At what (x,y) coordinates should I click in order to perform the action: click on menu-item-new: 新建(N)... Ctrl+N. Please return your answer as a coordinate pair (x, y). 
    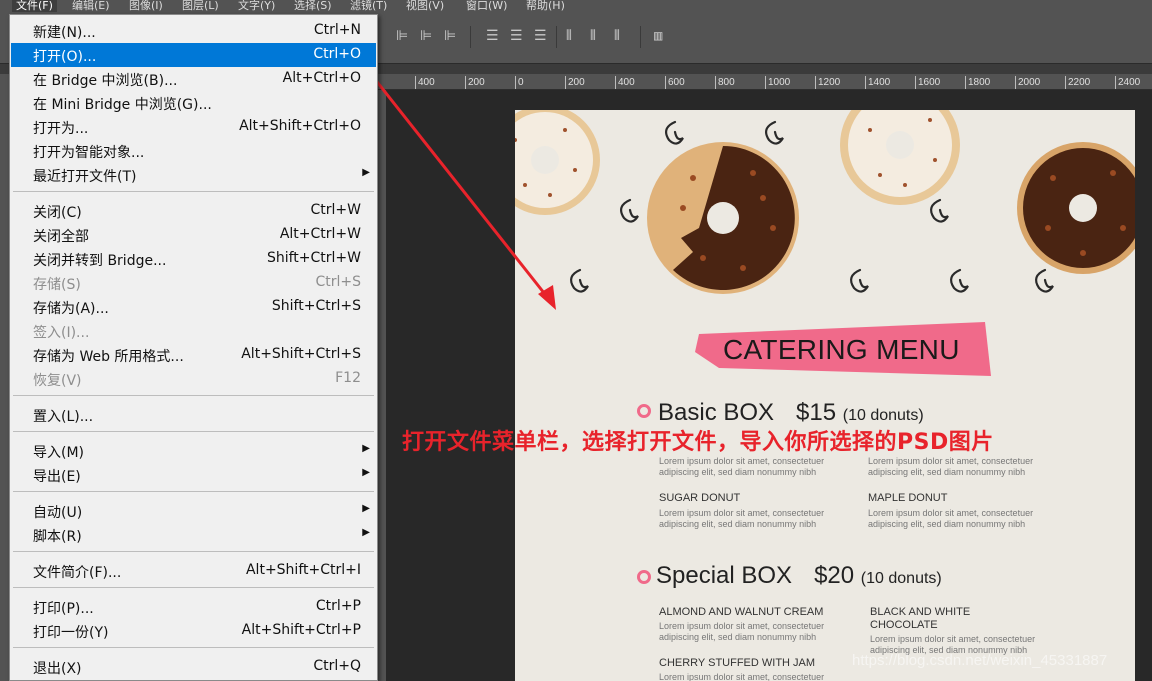
    Looking at the image, I should click on (193, 31).